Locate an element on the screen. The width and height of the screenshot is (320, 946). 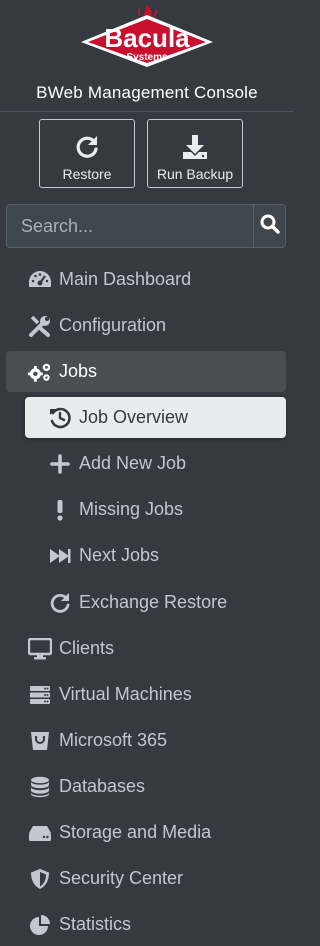
search-button is located at coordinates (269, 226).